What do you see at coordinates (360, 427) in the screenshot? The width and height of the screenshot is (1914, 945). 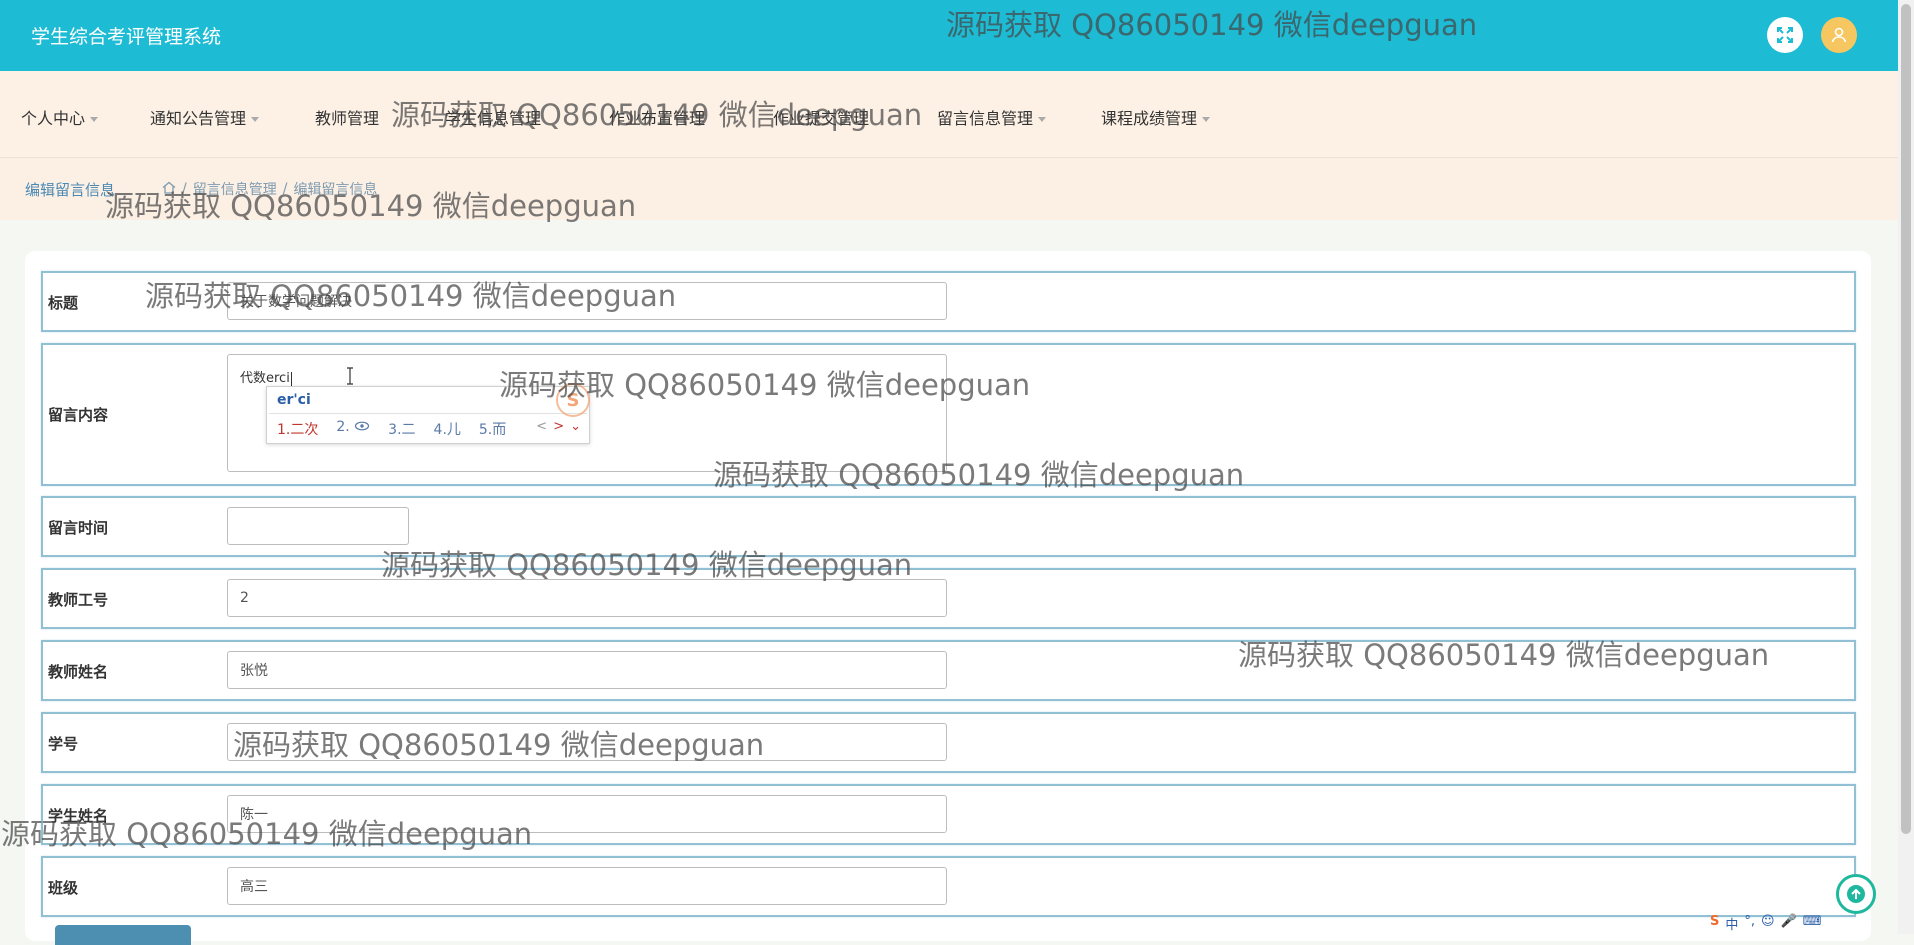 I see `eye-icon` at bounding box center [360, 427].